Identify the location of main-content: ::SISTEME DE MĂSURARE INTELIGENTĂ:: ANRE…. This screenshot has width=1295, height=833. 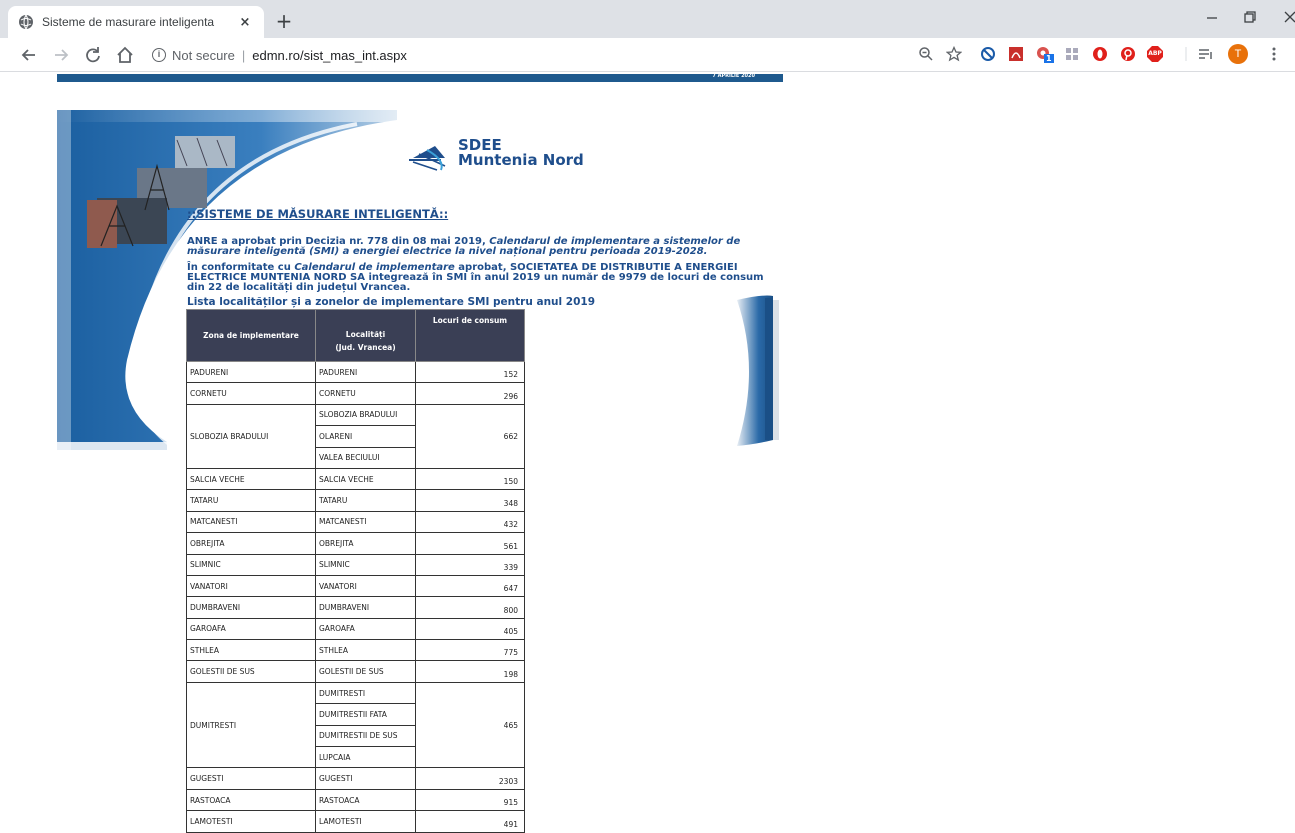
(477, 257).